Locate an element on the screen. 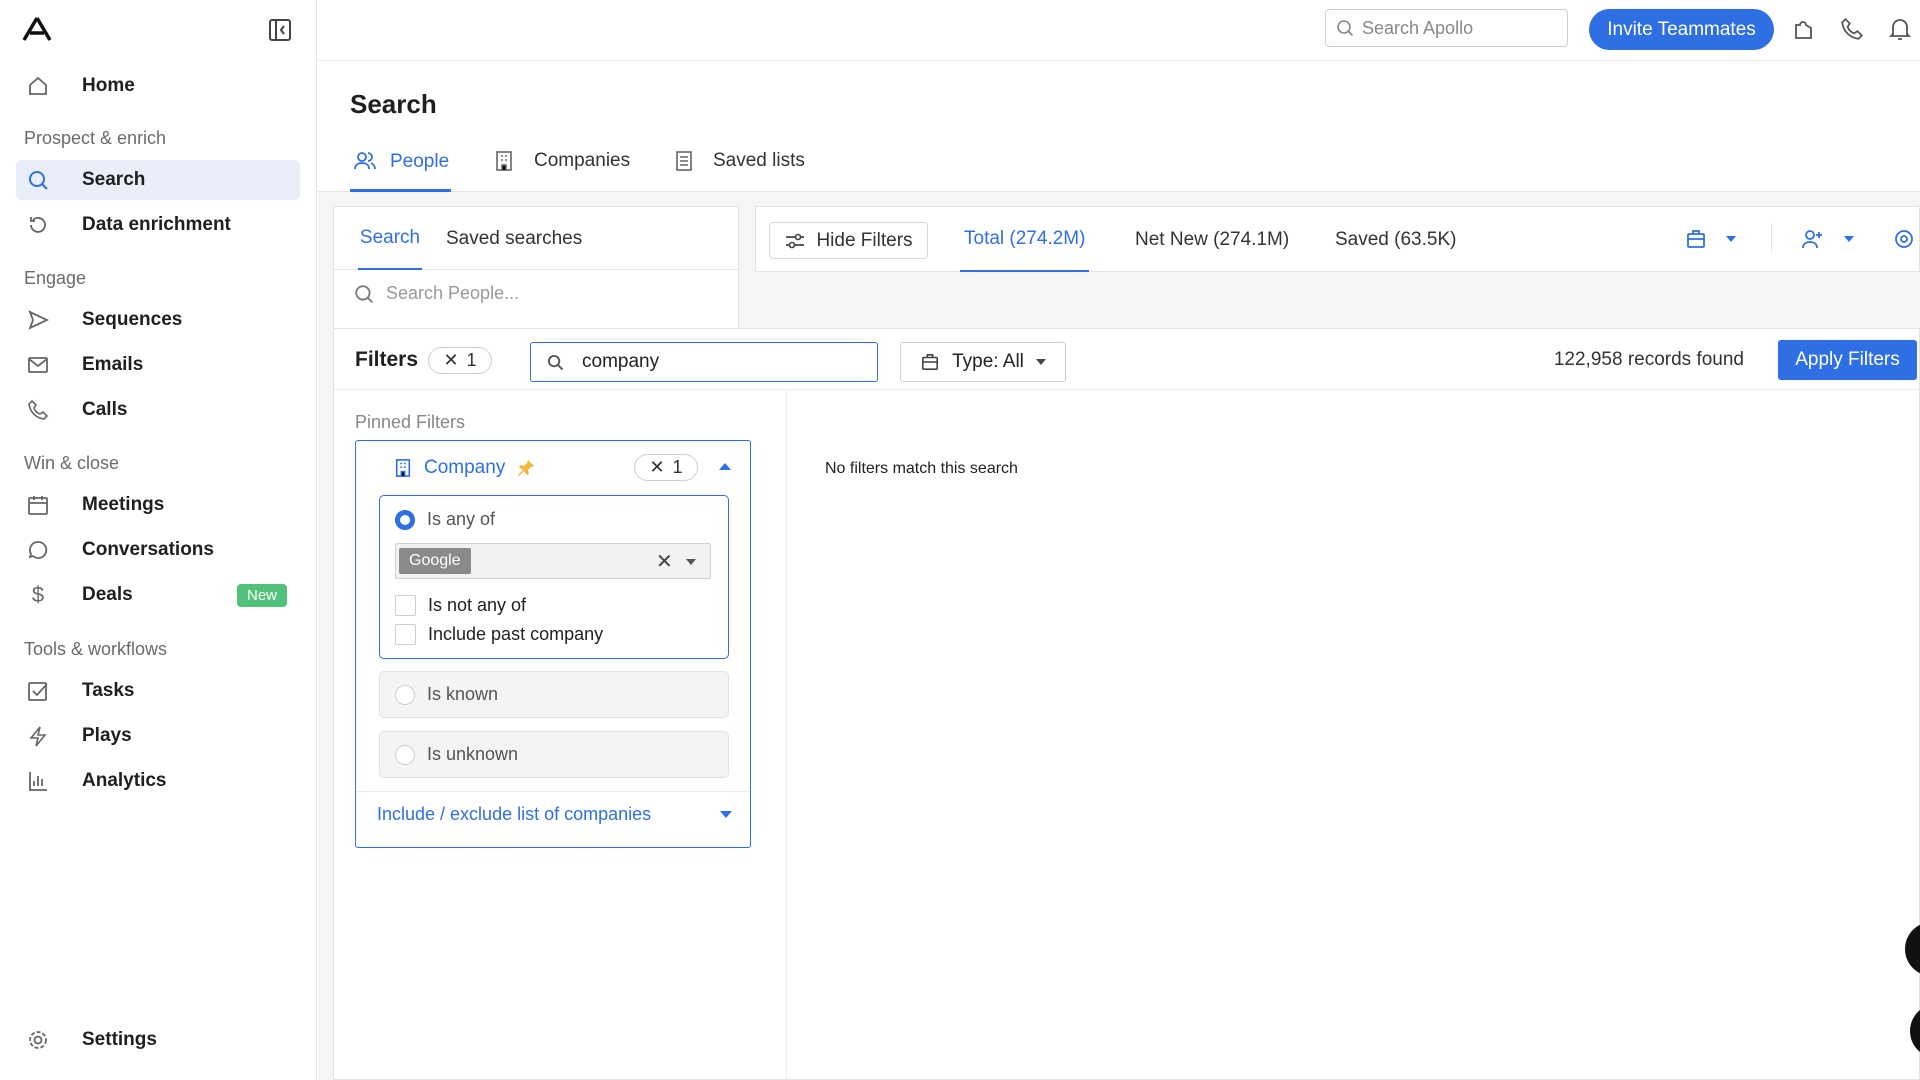  sidebar-item-data-enrichment: Data enrichment is located at coordinates (158, 225).